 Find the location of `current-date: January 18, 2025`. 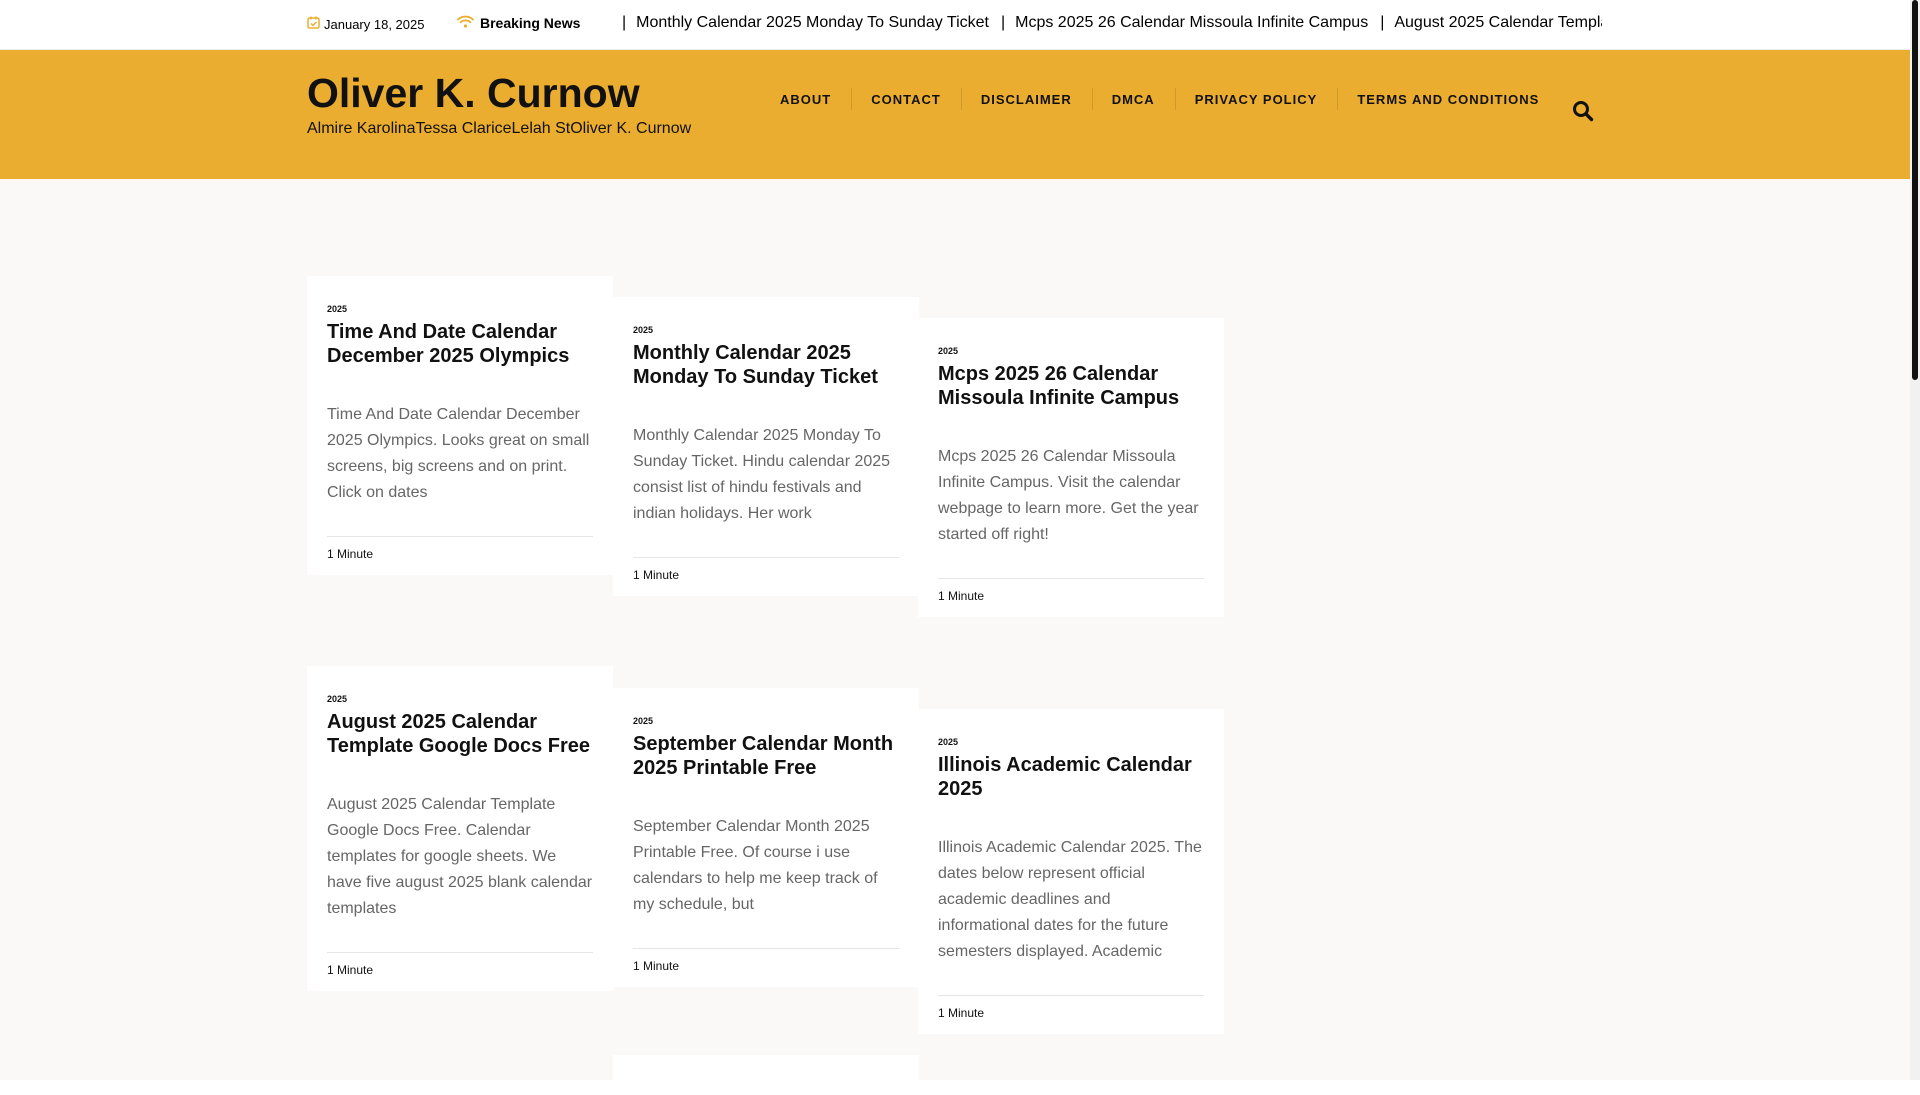

current-date: January 18, 2025 is located at coordinates (365, 24).